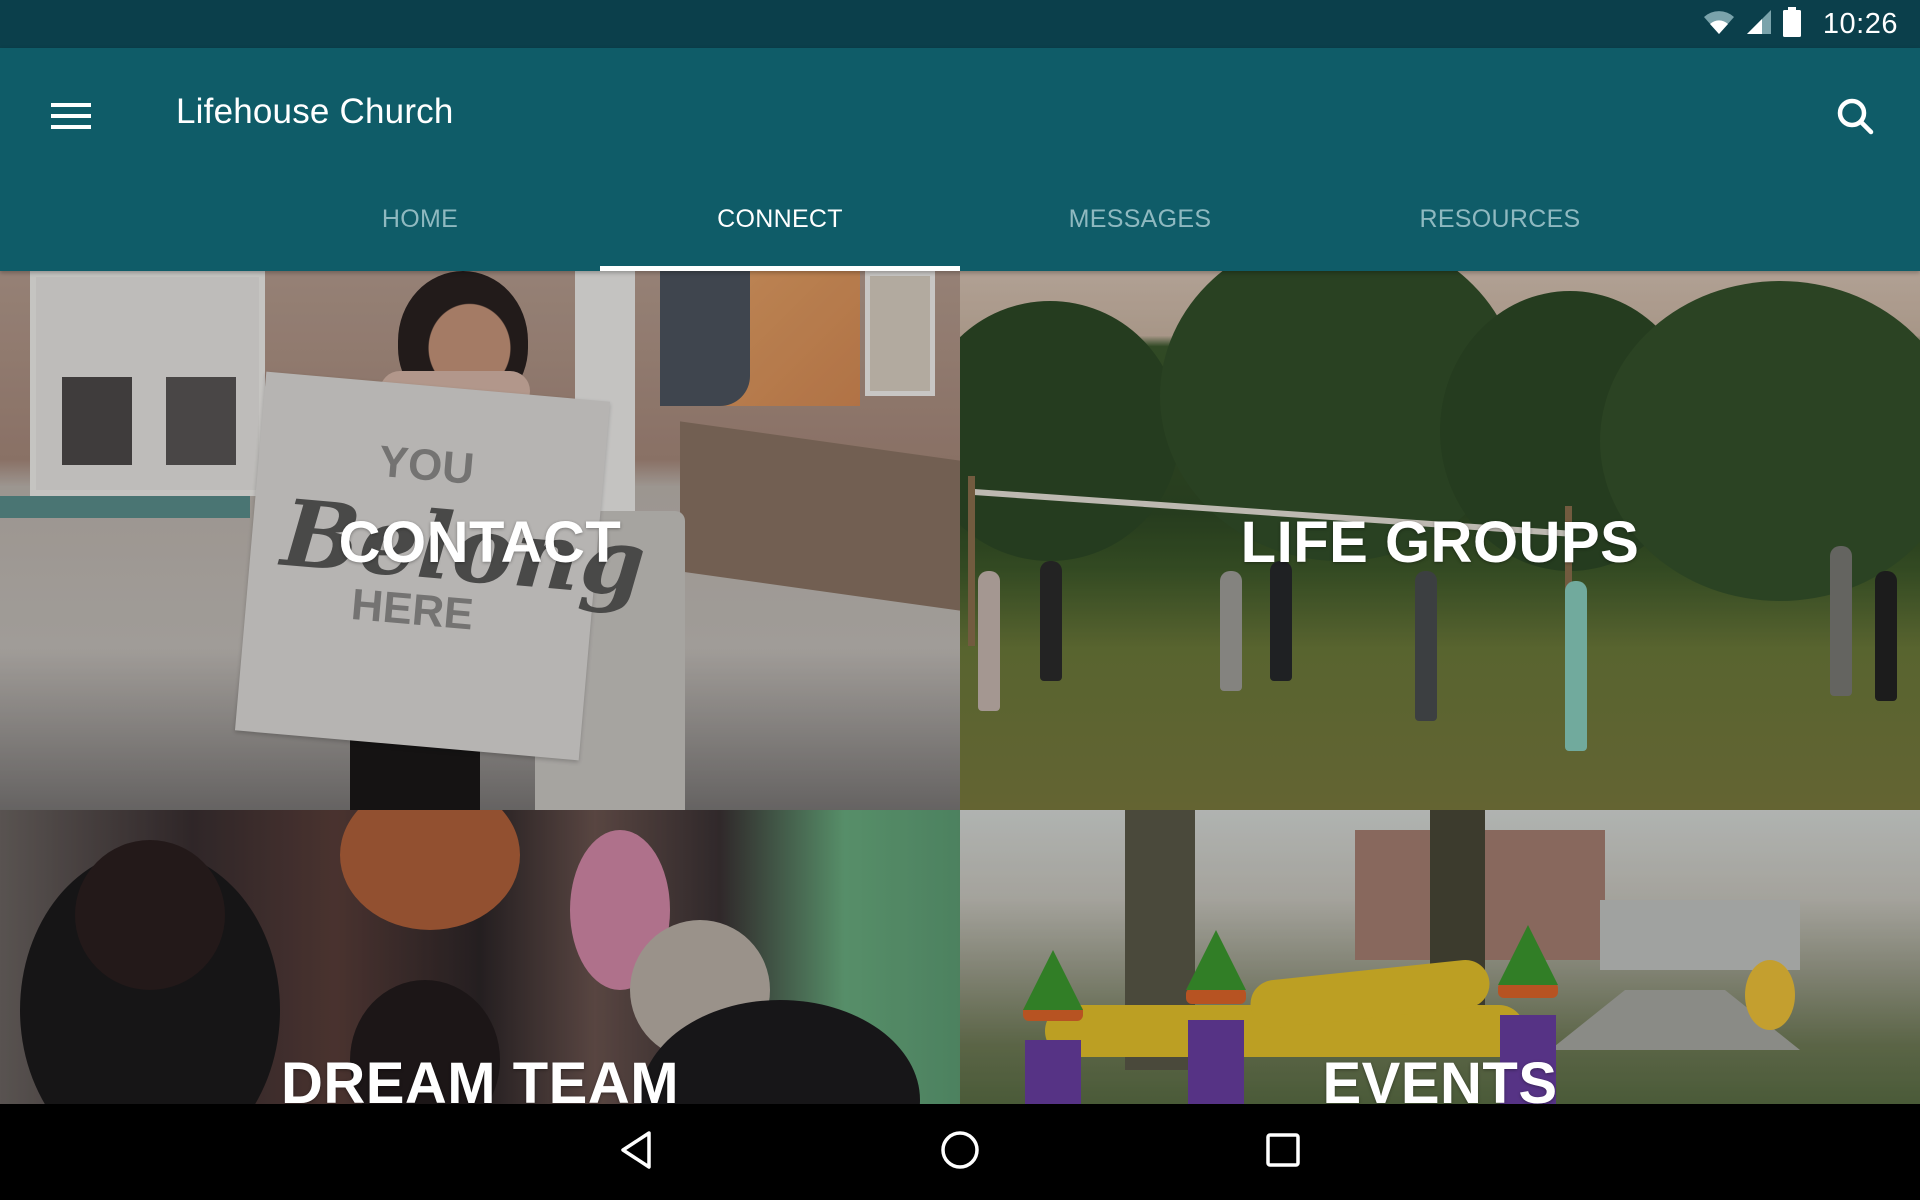 The width and height of the screenshot is (1920, 1200). Describe the element at coordinates (1860, 23) in the screenshot. I see `status-time: 10:26` at that location.